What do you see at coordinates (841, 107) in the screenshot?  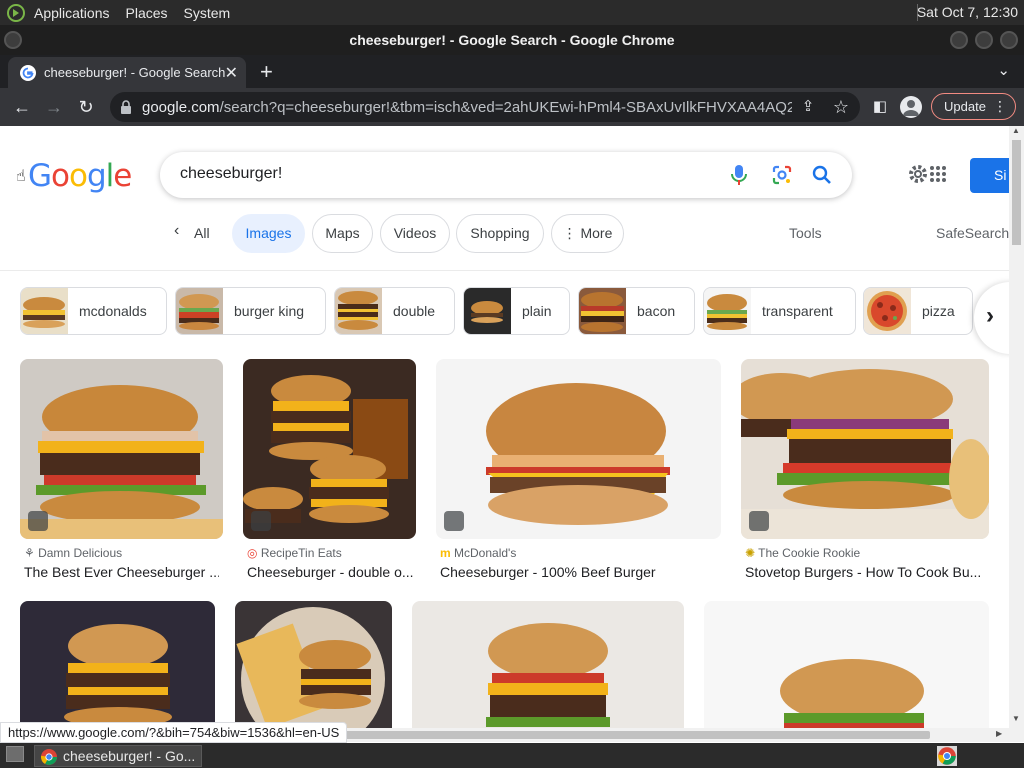 I see `bookmark-star-icon: ☆` at bounding box center [841, 107].